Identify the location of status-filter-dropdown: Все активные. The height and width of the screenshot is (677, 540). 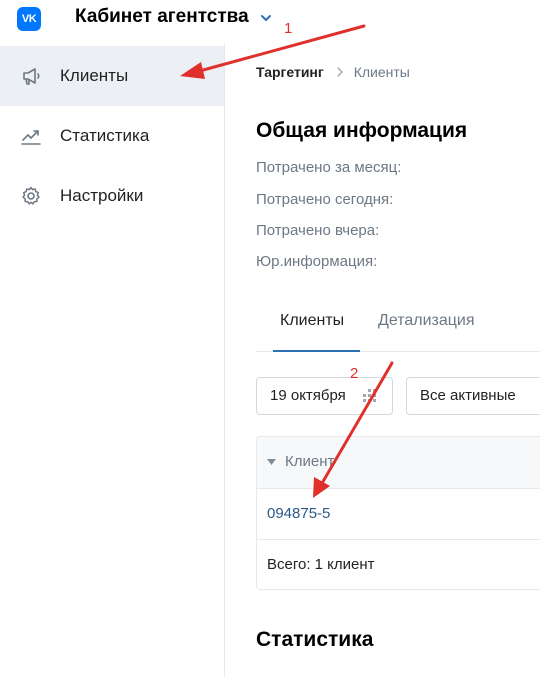
(473, 396).